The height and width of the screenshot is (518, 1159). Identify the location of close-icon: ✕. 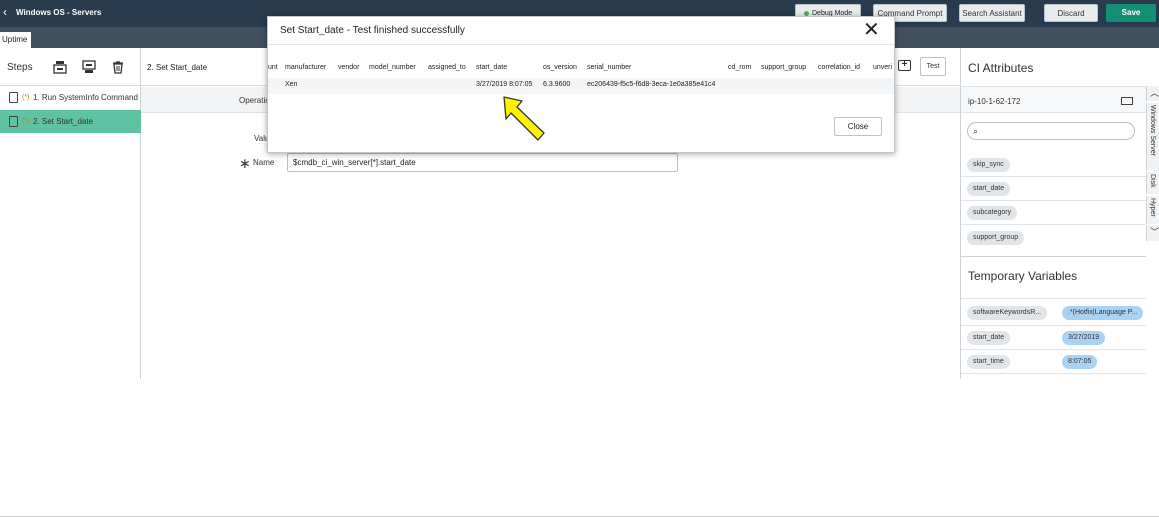
(871, 30).